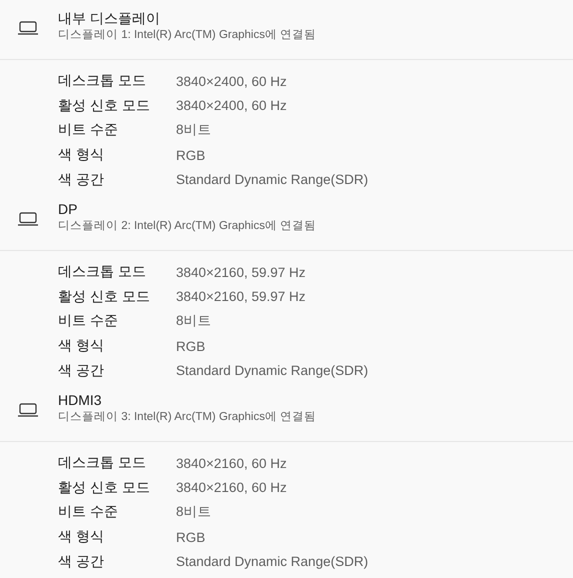 This screenshot has width=573, height=578. I want to click on display-name: 내부 디스플레이, so click(109, 18).